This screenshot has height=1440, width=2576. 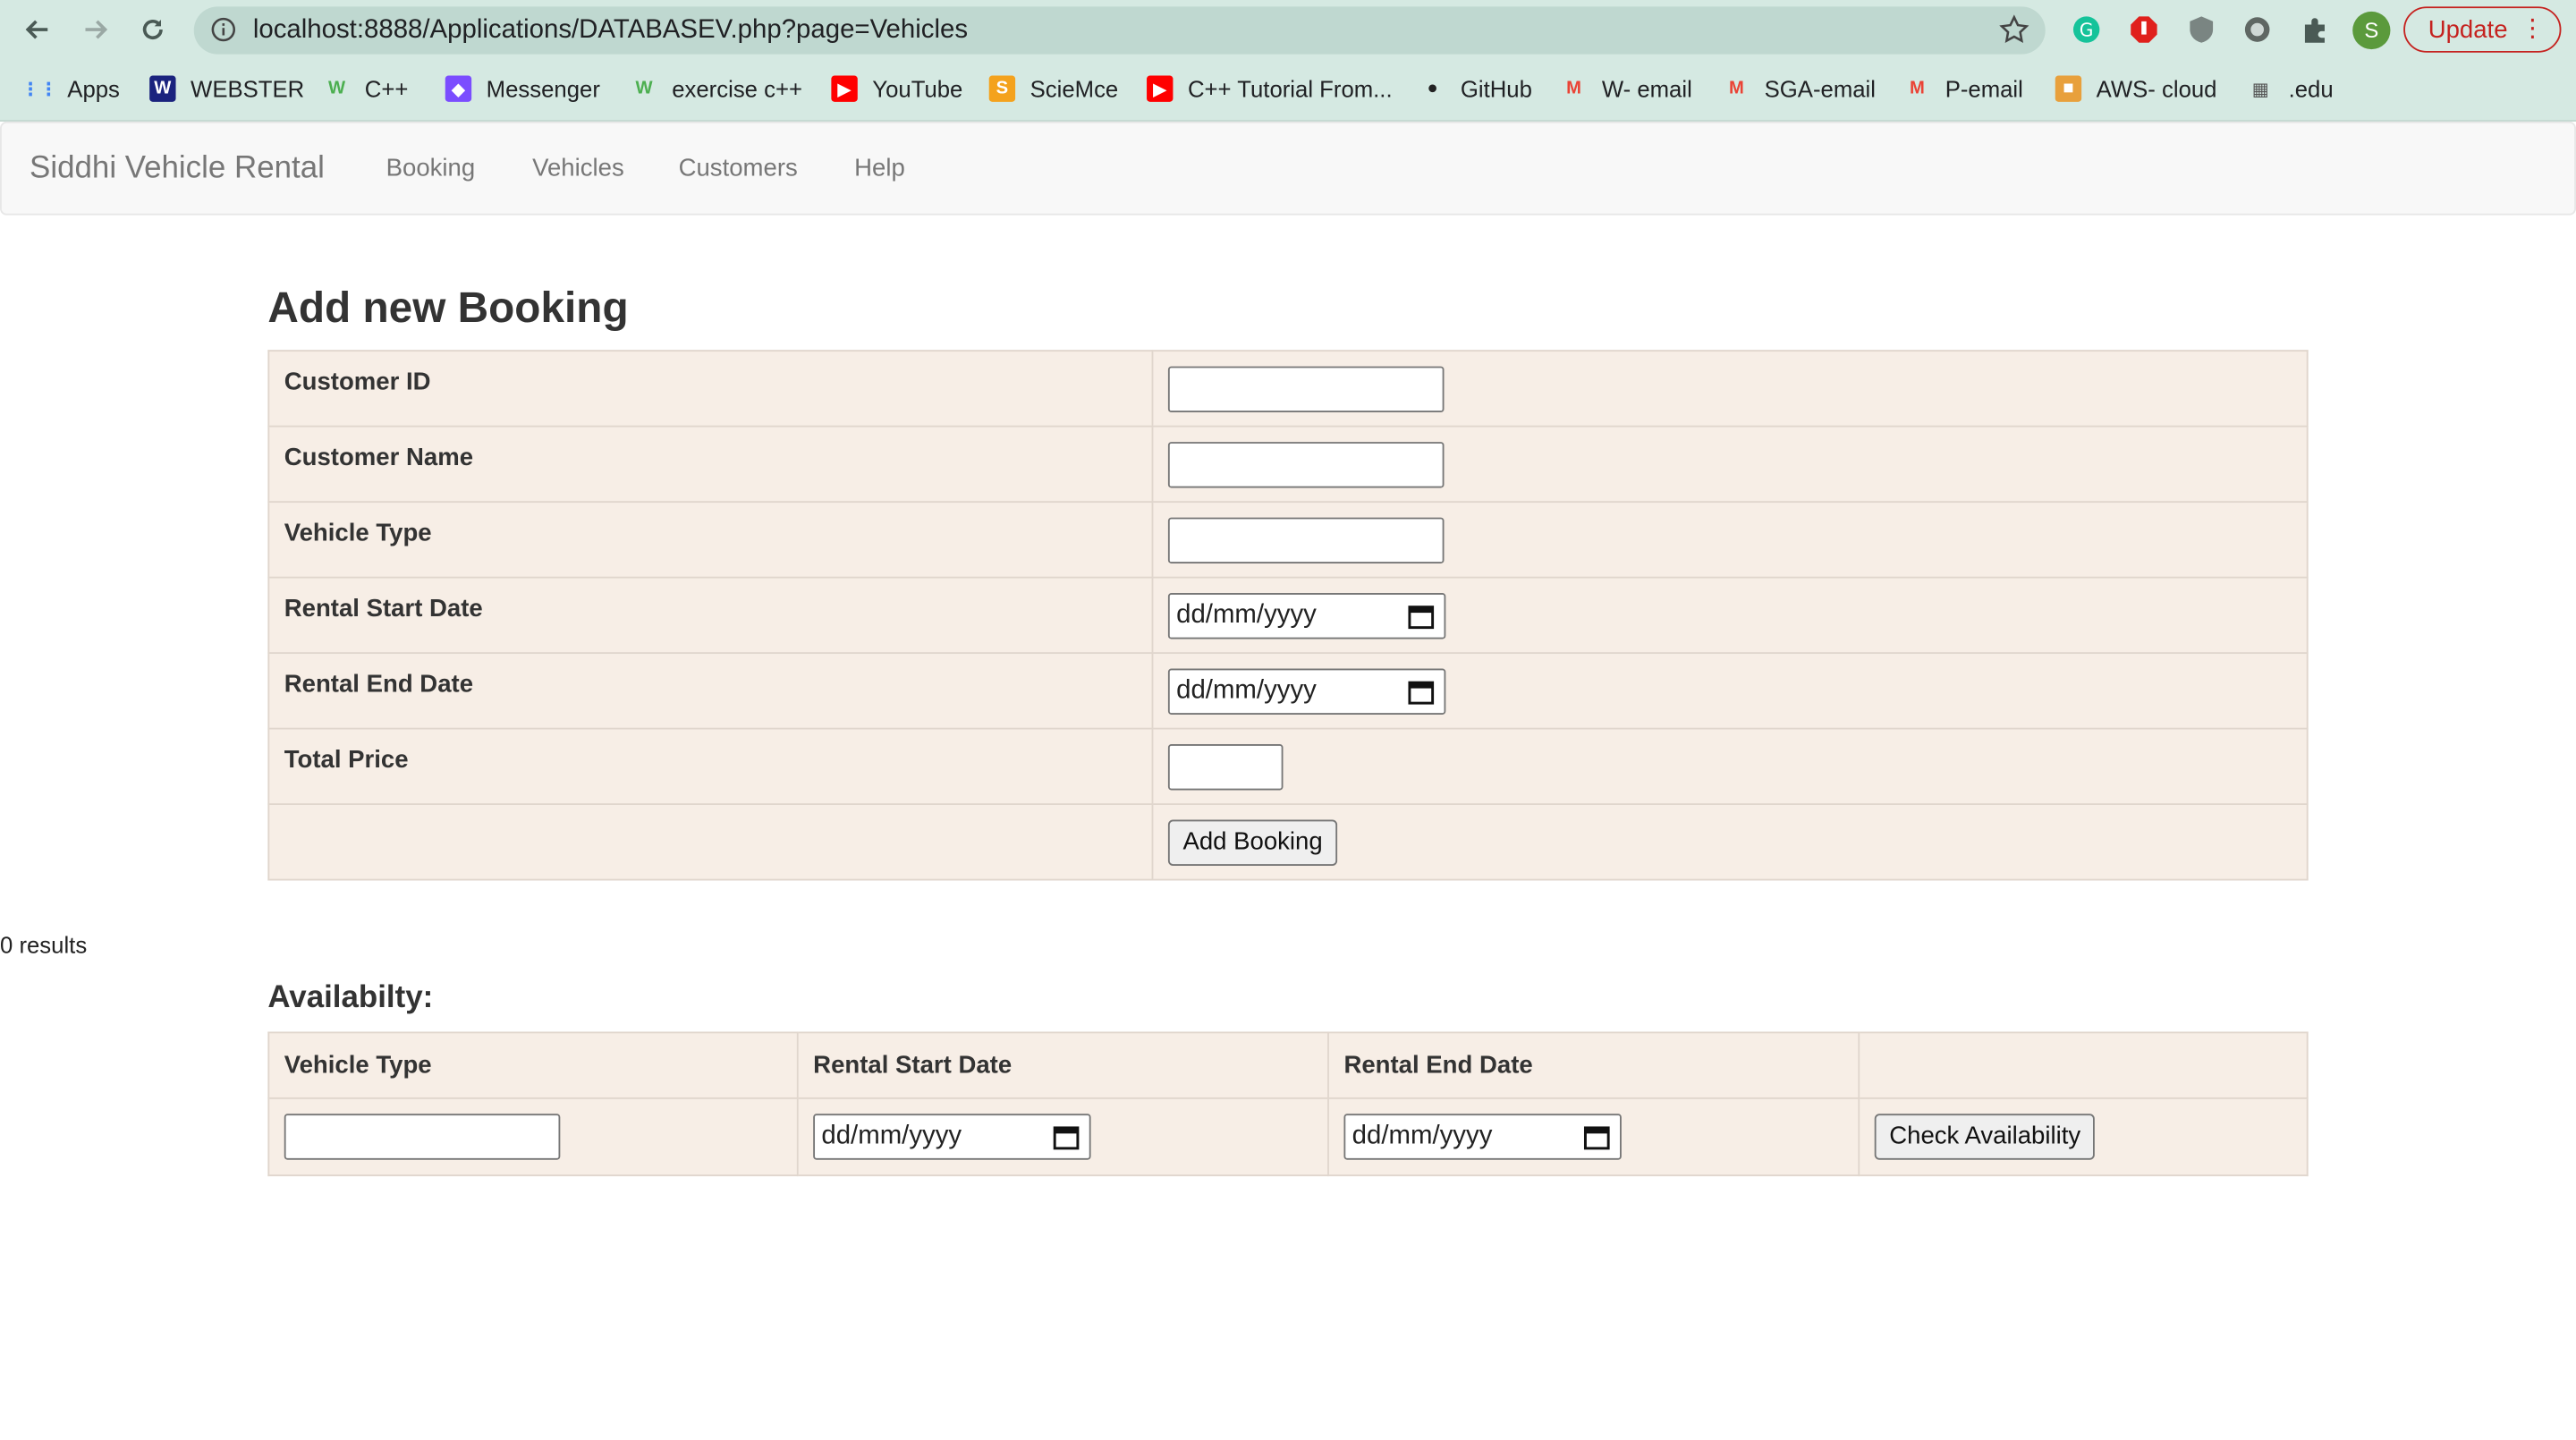 I want to click on bookmark-label: exercise c++, so click(x=737, y=88).